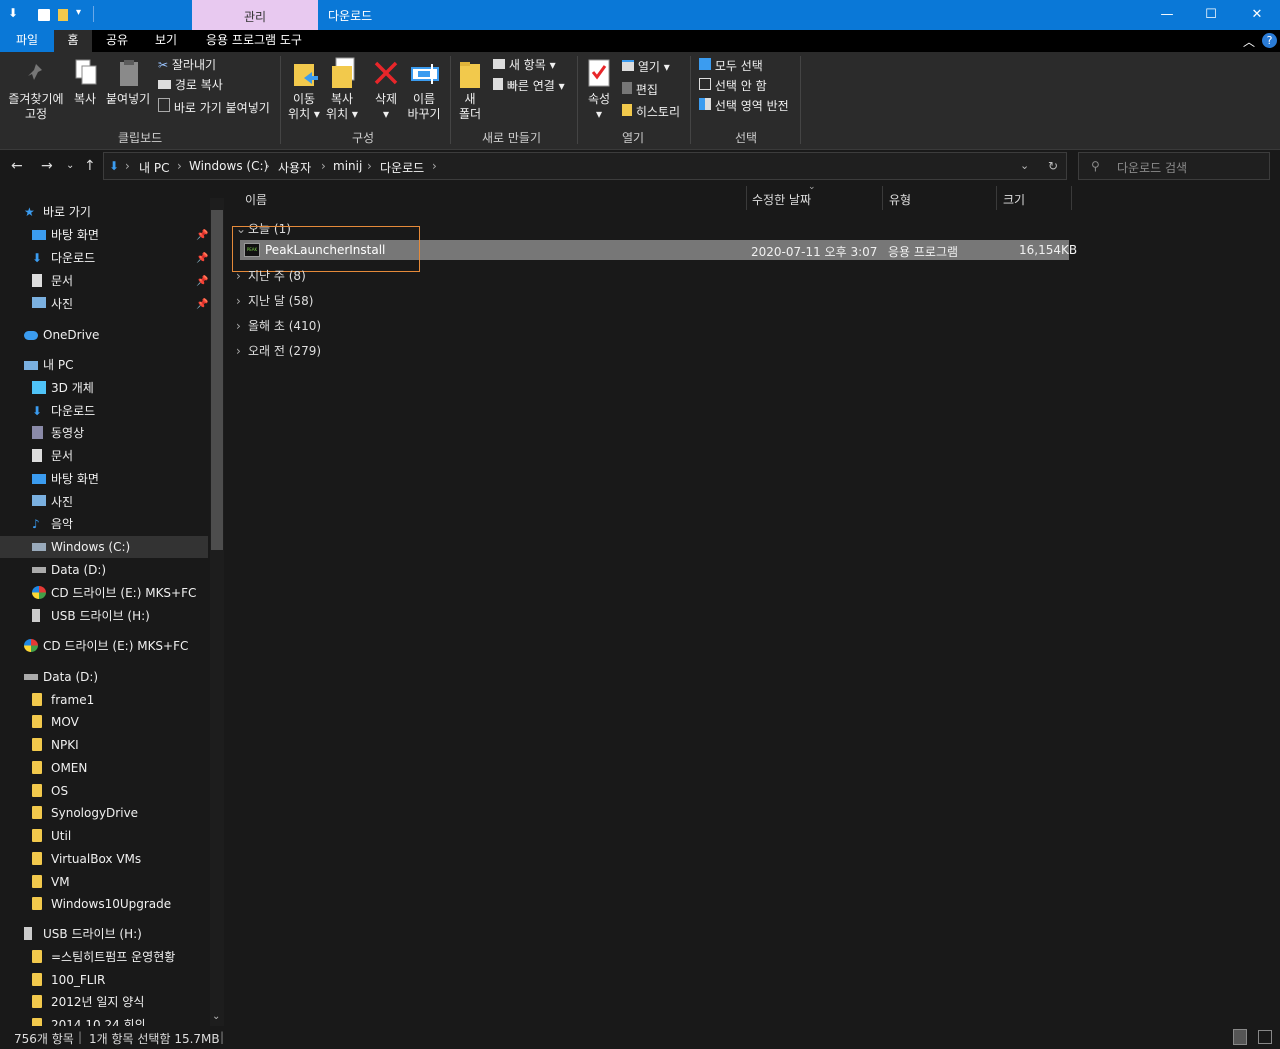 This screenshot has width=1280, height=1049. I want to click on group-label: 올해 초 (410), so click(285, 326).